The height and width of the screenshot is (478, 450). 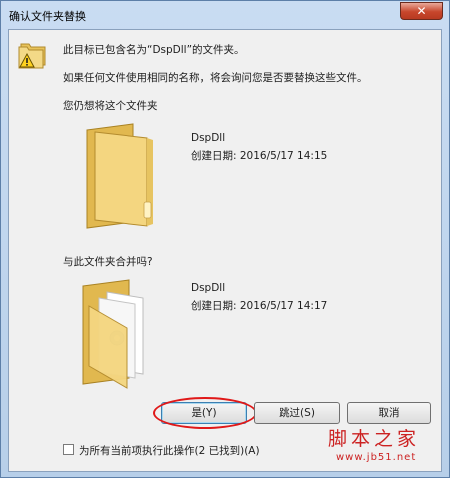 I want to click on warning-folder-icon, so click(x=32, y=56).